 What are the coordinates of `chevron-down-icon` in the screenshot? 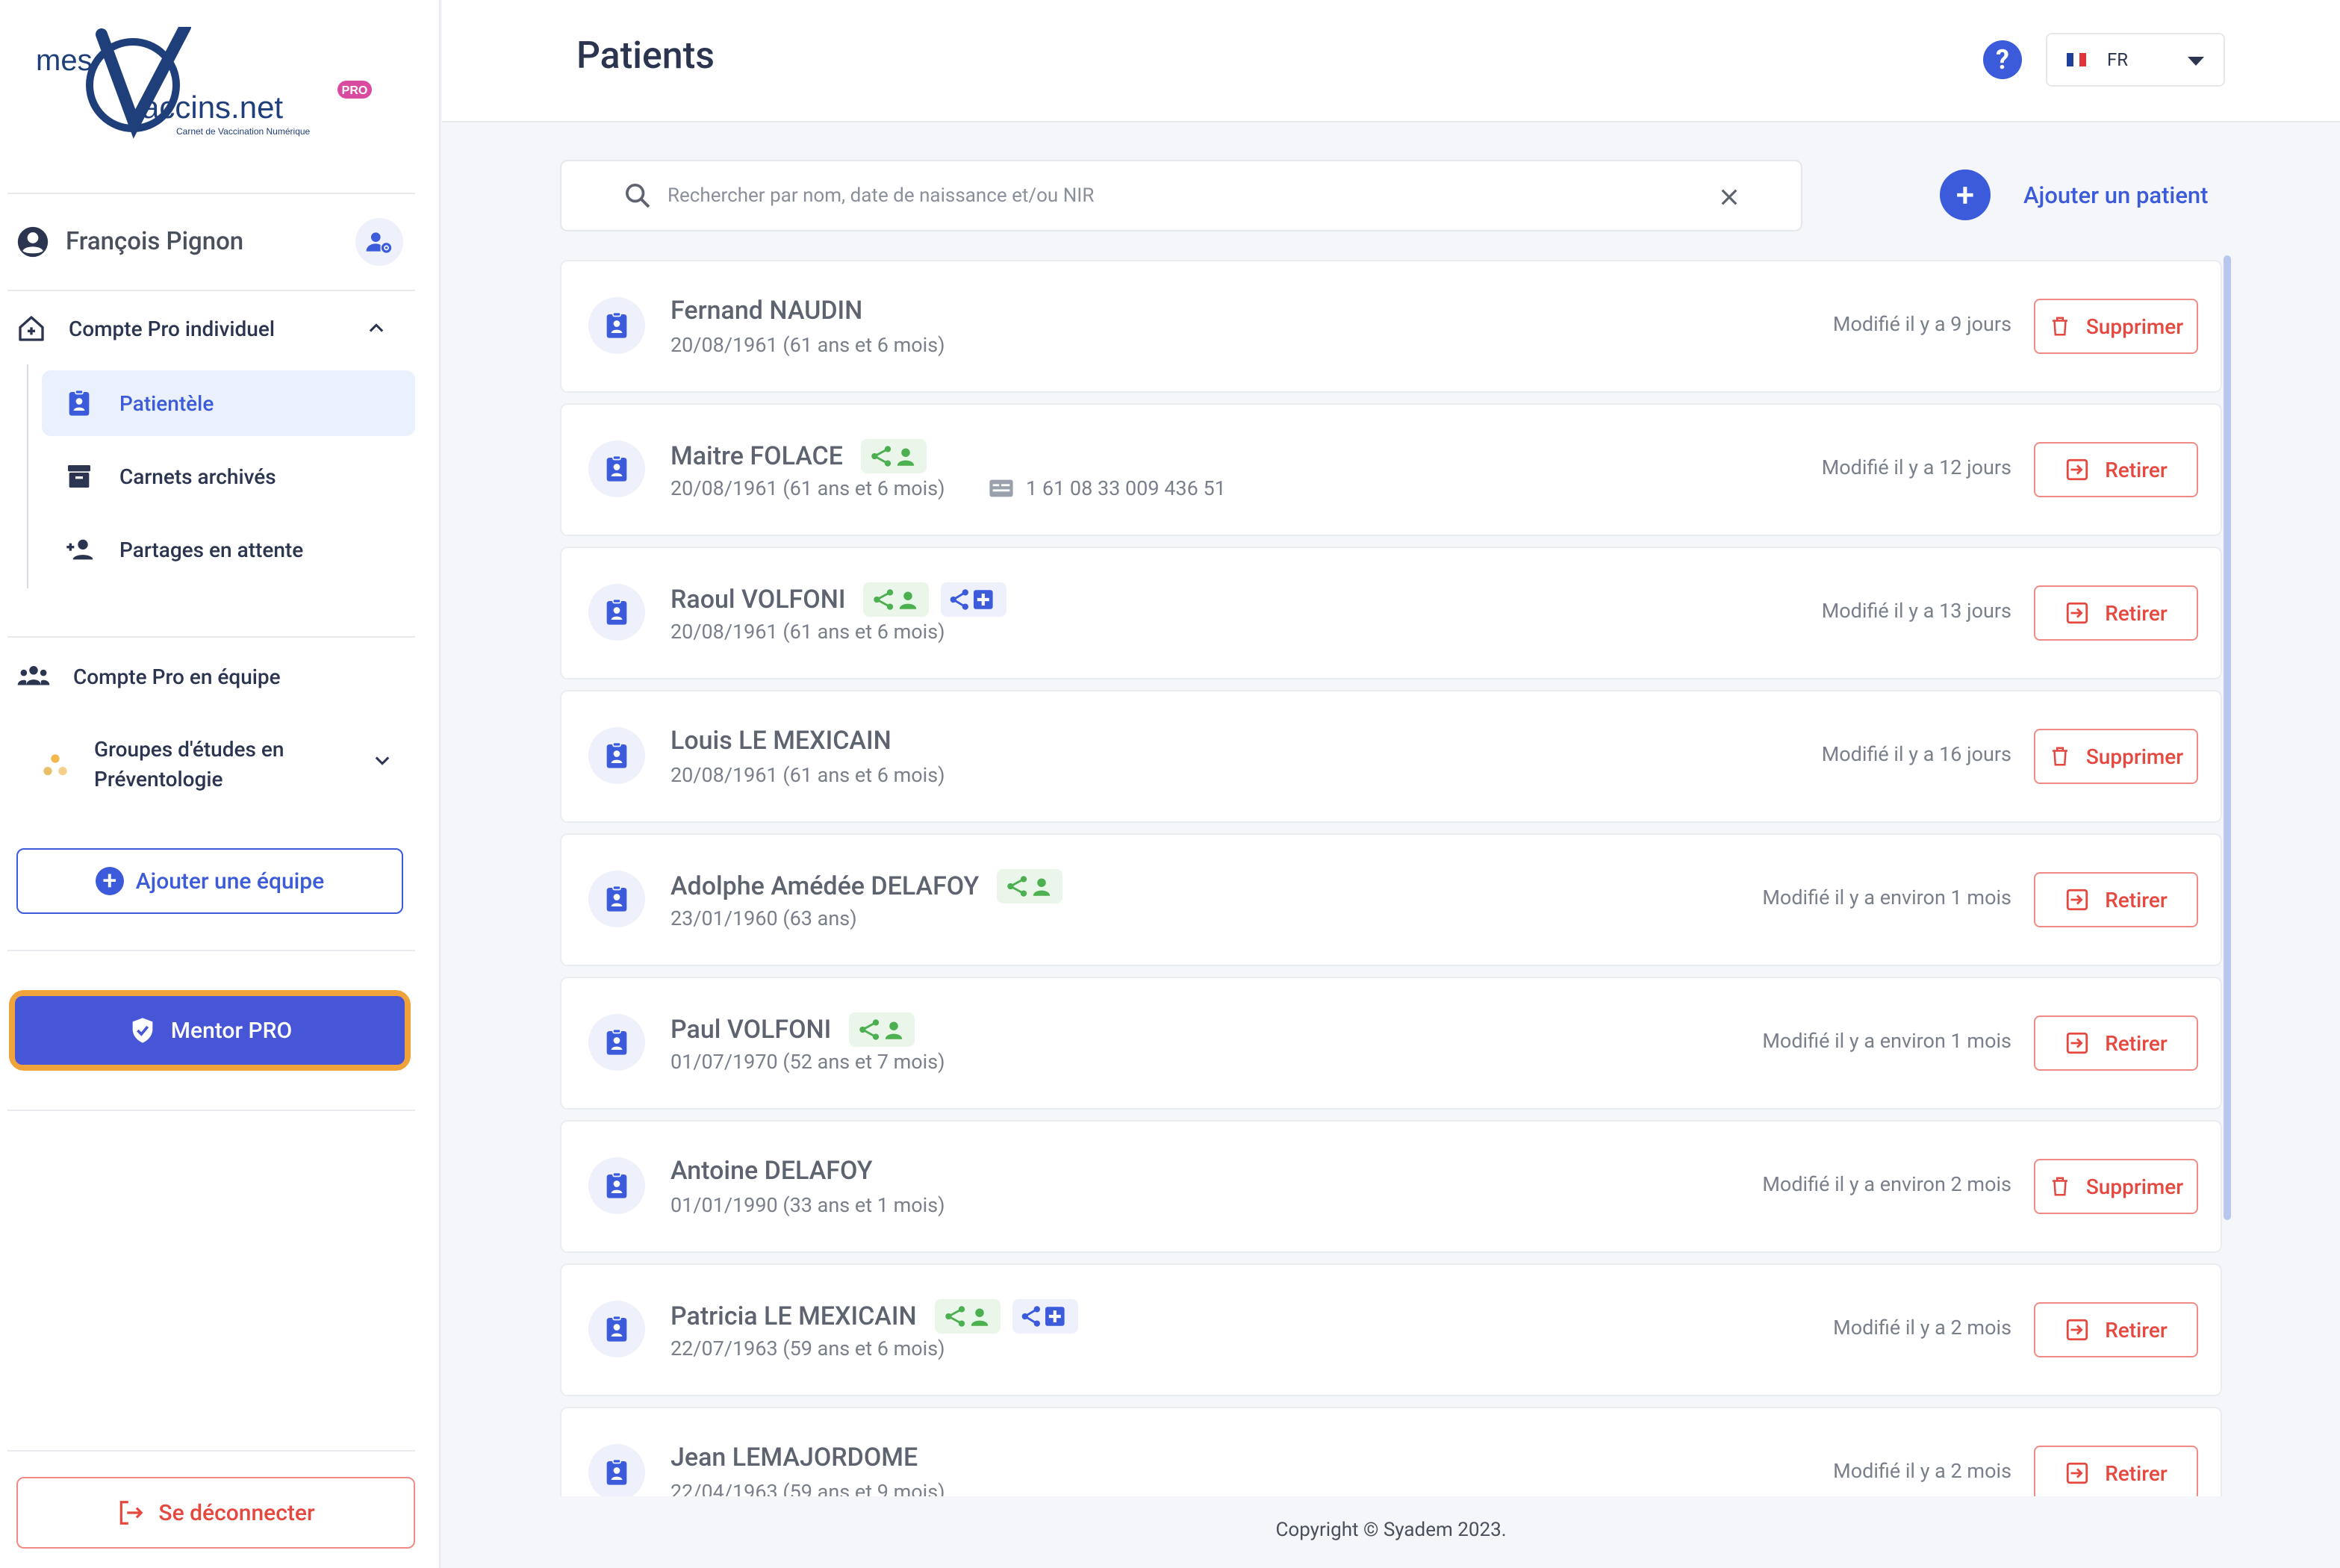 It's located at (382, 760).